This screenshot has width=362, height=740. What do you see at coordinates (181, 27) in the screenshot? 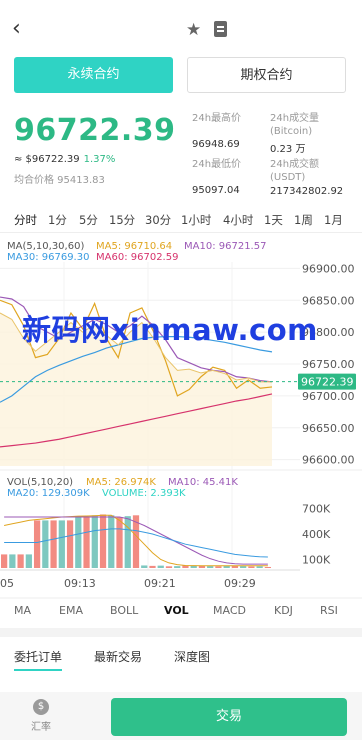
I see `top-bar: ‹ ★` at bounding box center [181, 27].